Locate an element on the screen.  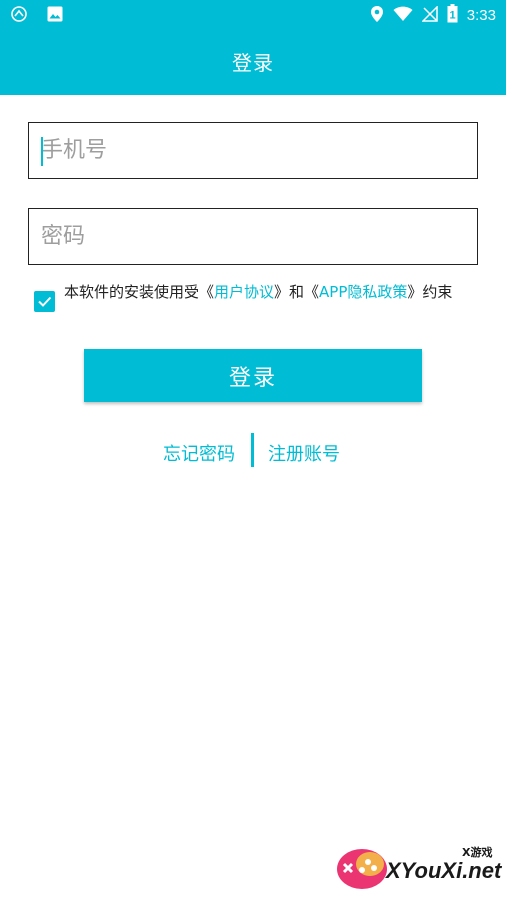
watermark-text: XYouXi.net is located at coordinates (444, 870).